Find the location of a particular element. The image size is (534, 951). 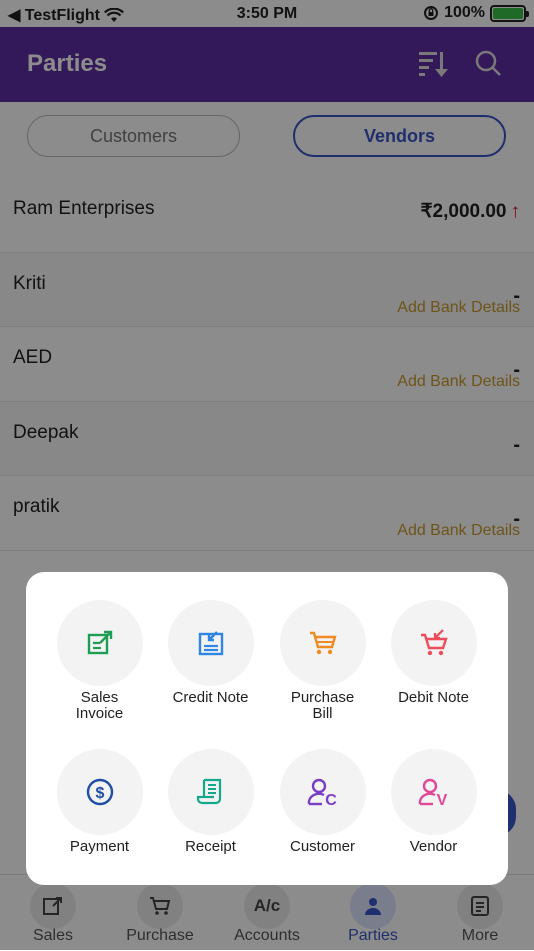

action-label: Sales Invoice is located at coordinates (99, 705).